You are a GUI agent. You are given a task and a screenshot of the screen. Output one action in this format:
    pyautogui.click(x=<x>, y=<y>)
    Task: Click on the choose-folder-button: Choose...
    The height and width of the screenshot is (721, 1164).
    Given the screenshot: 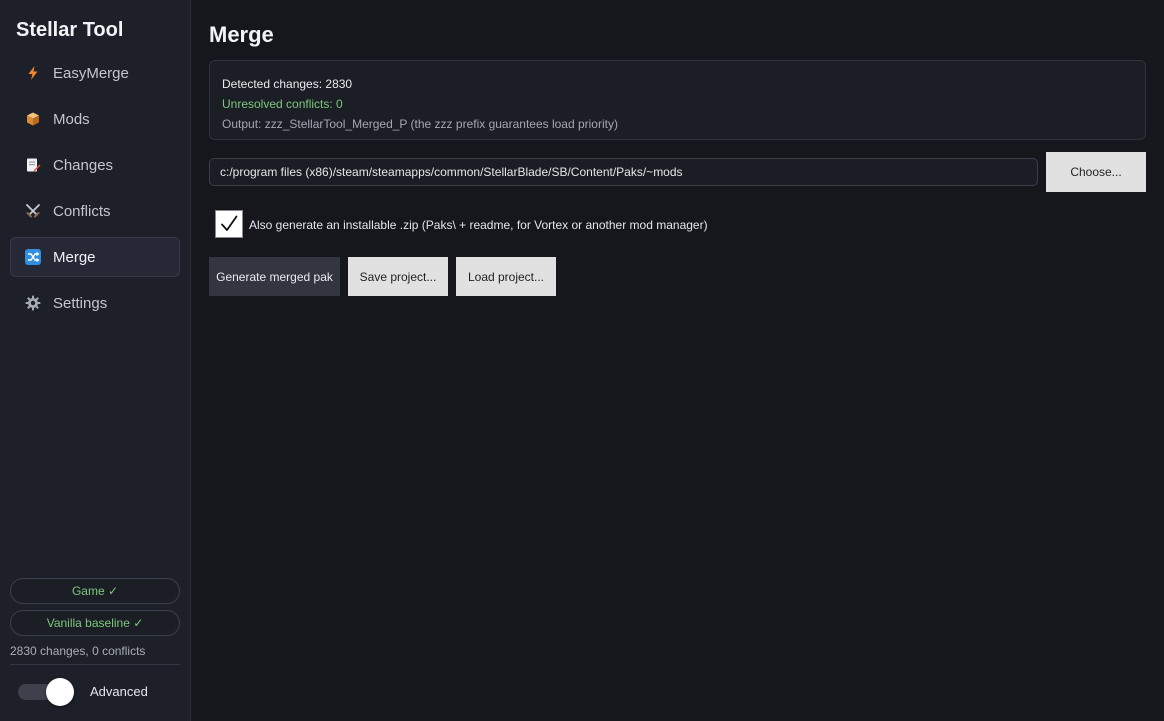 What is the action you would take?
    pyautogui.click(x=1096, y=172)
    